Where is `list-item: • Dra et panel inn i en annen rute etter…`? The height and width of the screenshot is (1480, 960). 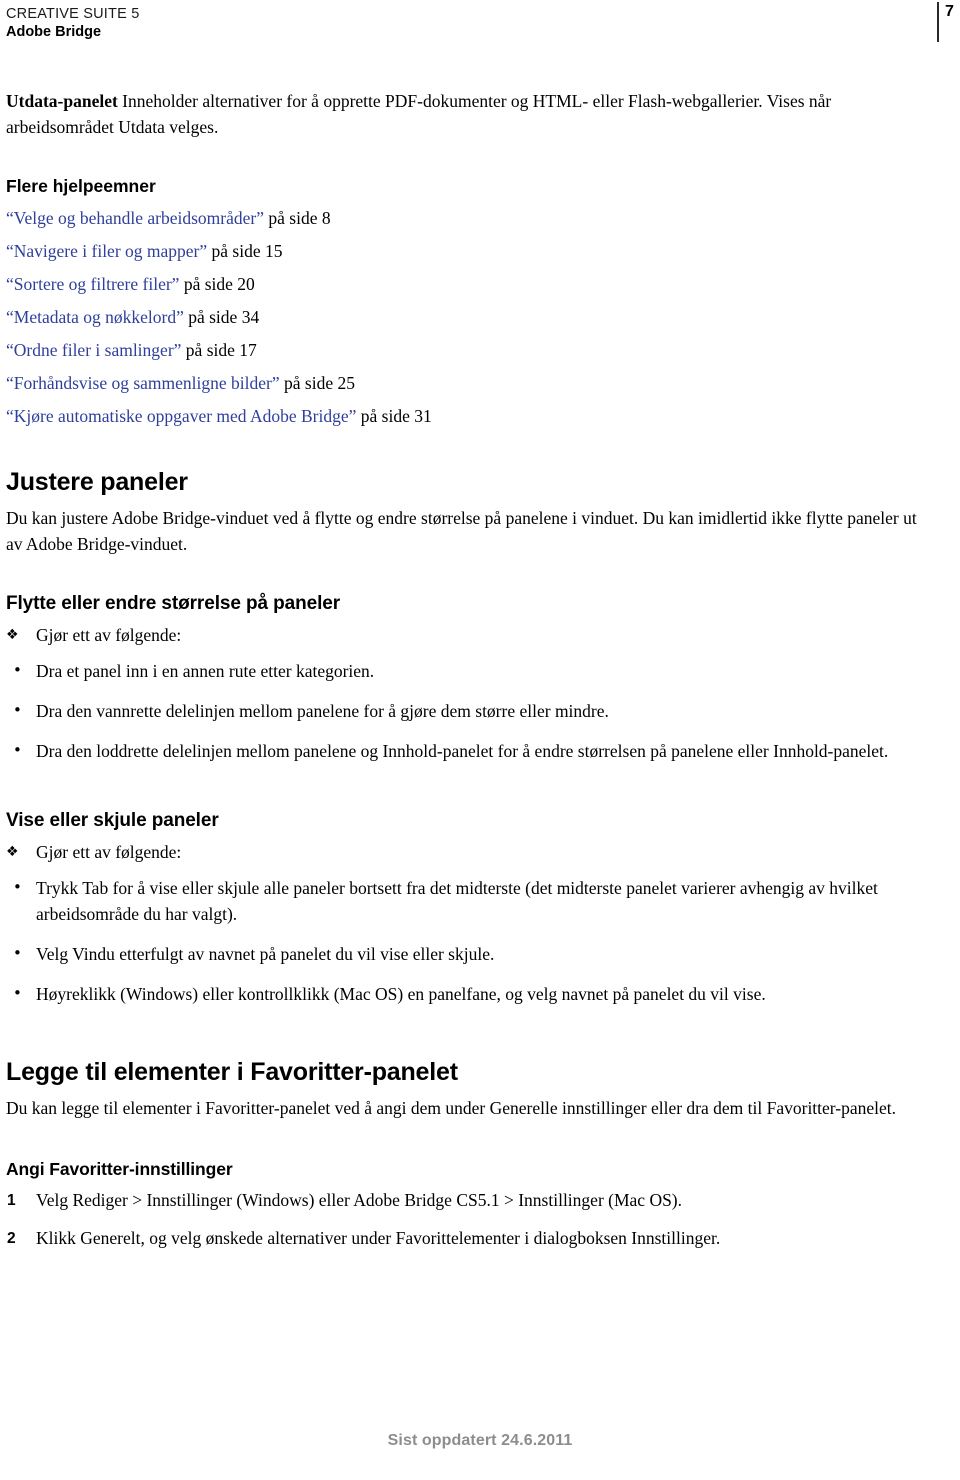
list-item: • Dra et panel inn i en annen rute etter… is located at coordinates (471, 671).